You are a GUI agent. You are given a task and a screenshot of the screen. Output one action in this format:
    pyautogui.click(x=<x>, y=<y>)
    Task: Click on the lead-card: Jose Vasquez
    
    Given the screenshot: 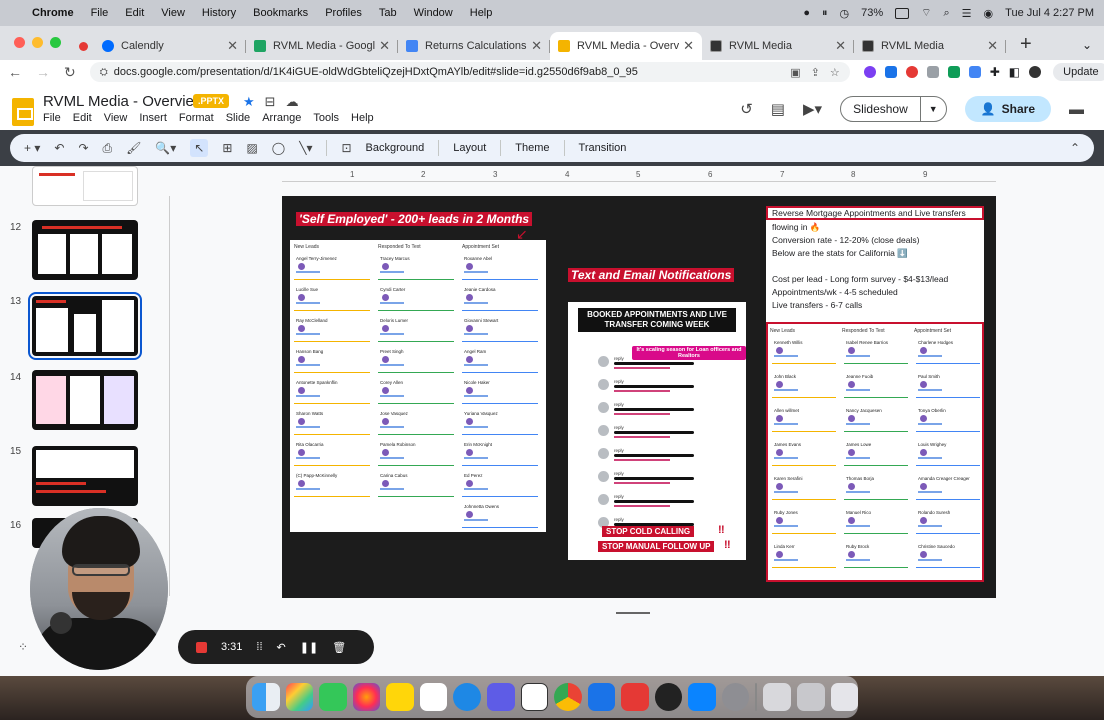 What is the action you would take?
    pyautogui.click(x=416, y=423)
    